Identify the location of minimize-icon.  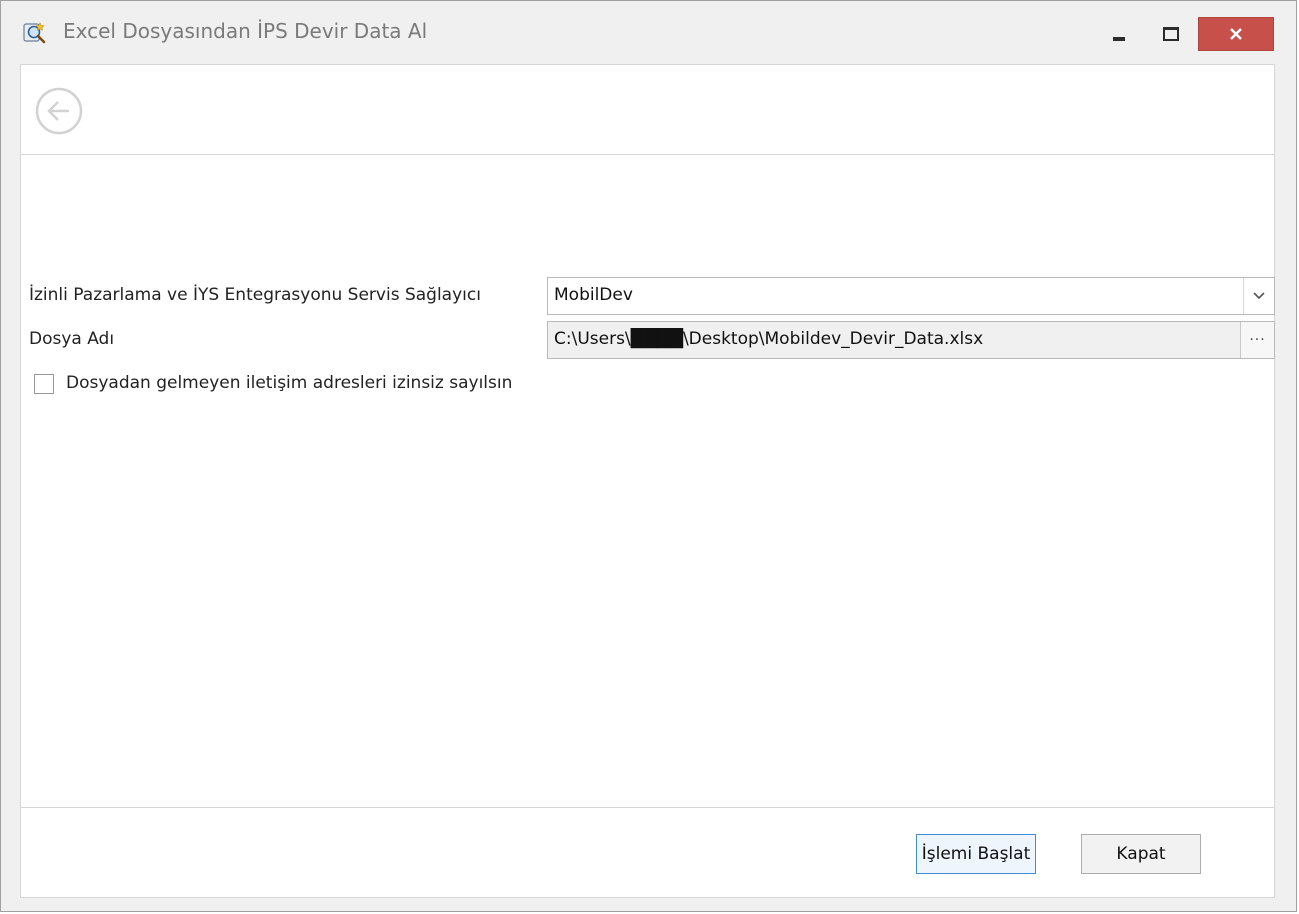
(1119, 39).